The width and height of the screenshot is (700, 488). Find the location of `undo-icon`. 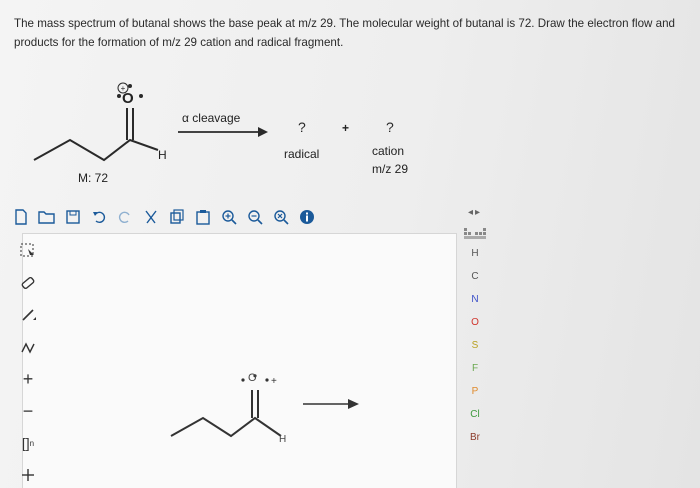

undo-icon is located at coordinates (99, 217).